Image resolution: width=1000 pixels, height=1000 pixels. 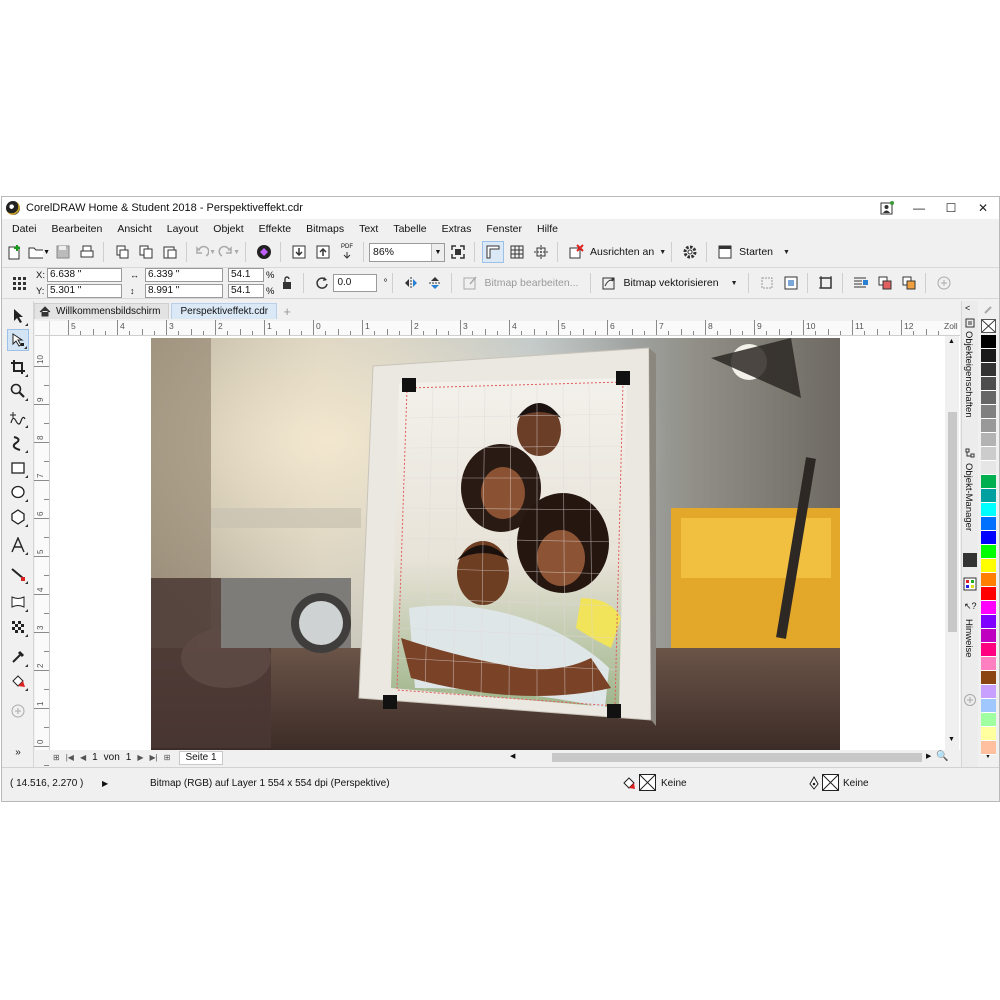 I want to click on connector-tool-icon, so click(x=18, y=574).